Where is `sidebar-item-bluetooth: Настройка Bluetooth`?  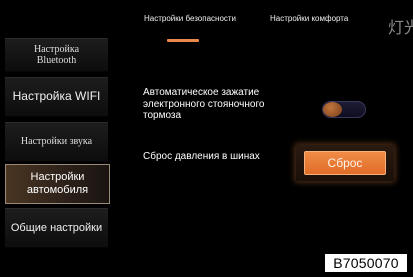 sidebar-item-bluetooth: Настройка Bluetooth is located at coordinates (56, 55).